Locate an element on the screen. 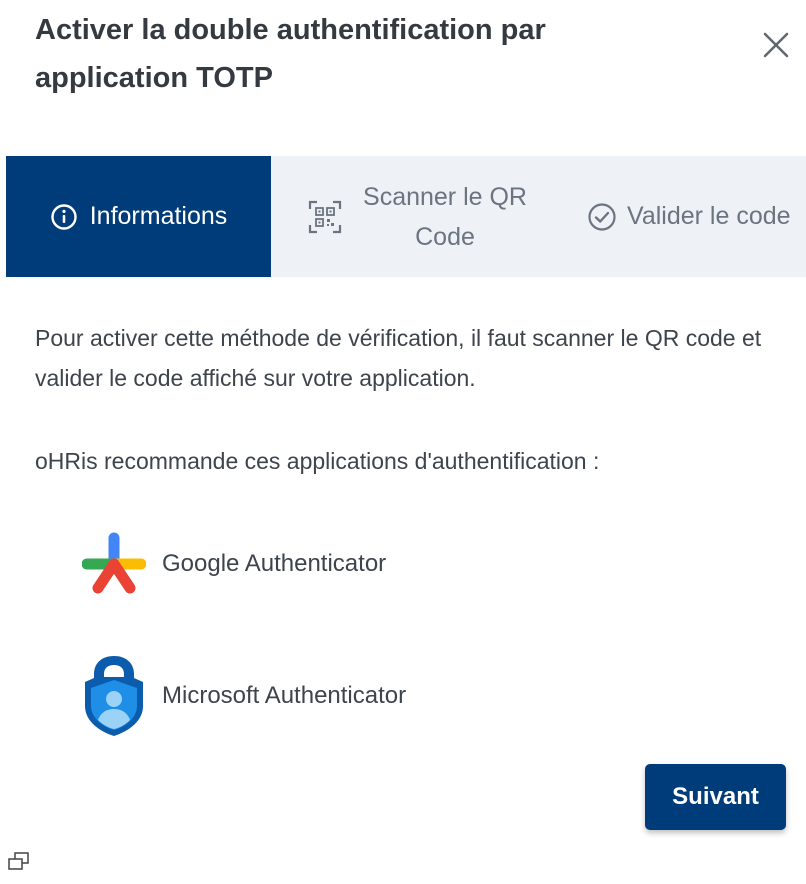  step-scan-qr: Scanner le QR Code is located at coordinates (421, 216).